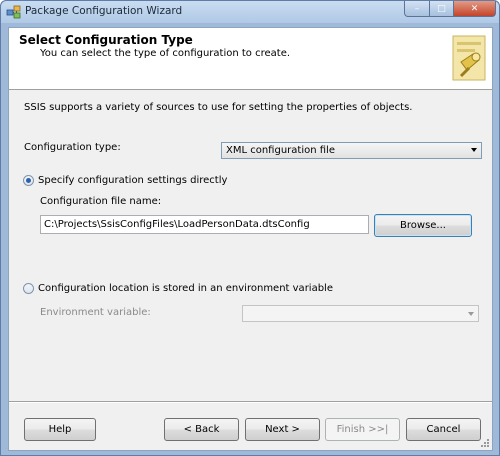  What do you see at coordinates (104, 11) in the screenshot?
I see `window-title: Package Configuration Wizard` at bounding box center [104, 11].